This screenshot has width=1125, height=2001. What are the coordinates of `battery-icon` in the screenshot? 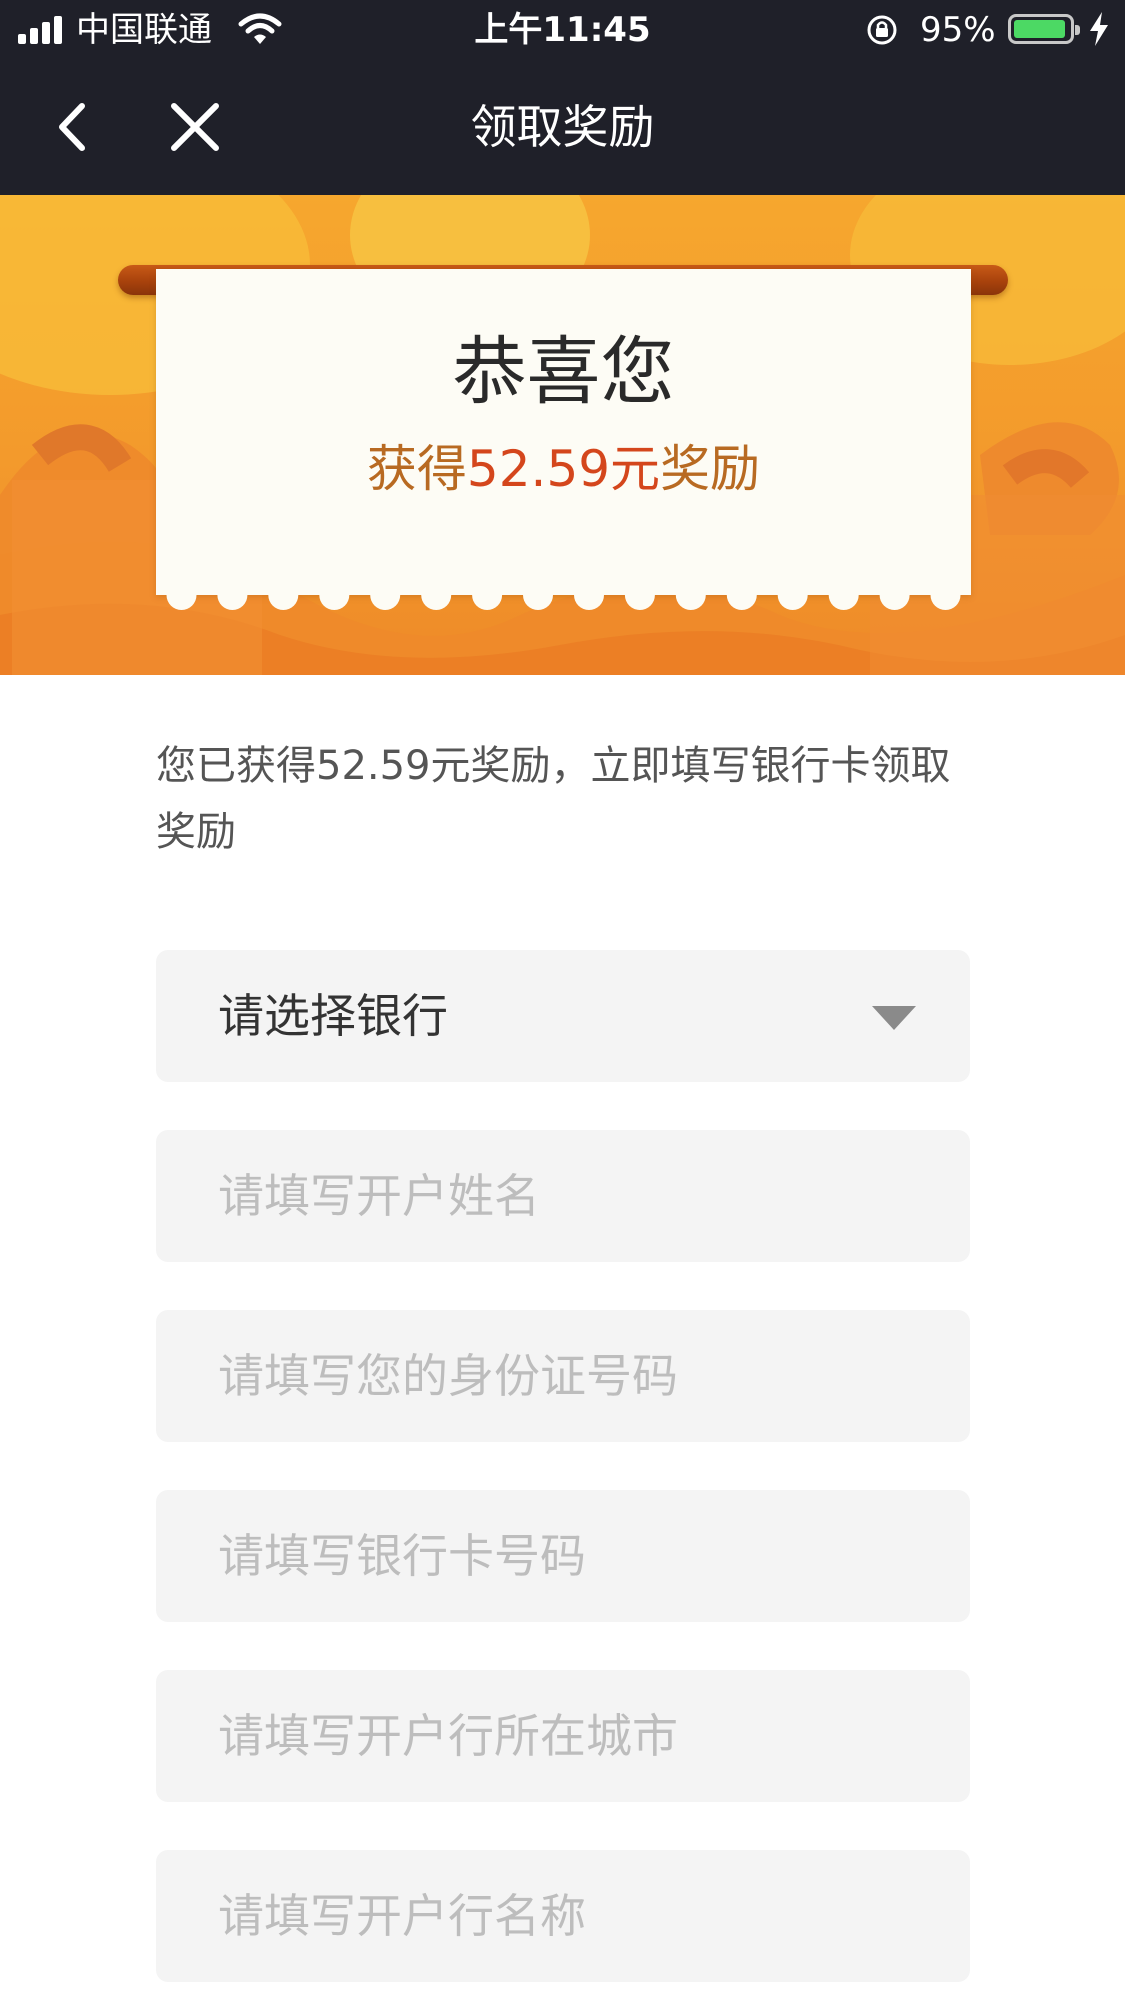 It's located at (1044, 29).